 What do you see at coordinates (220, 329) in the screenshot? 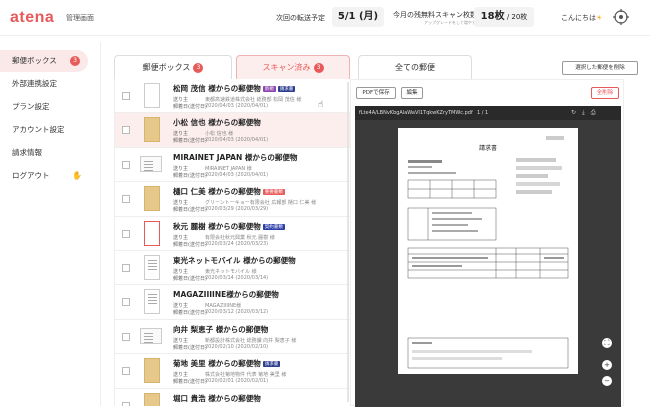
I see `mail-title: 向井 梨恵子 様からの郵便物` at bounding box center [220, 329].